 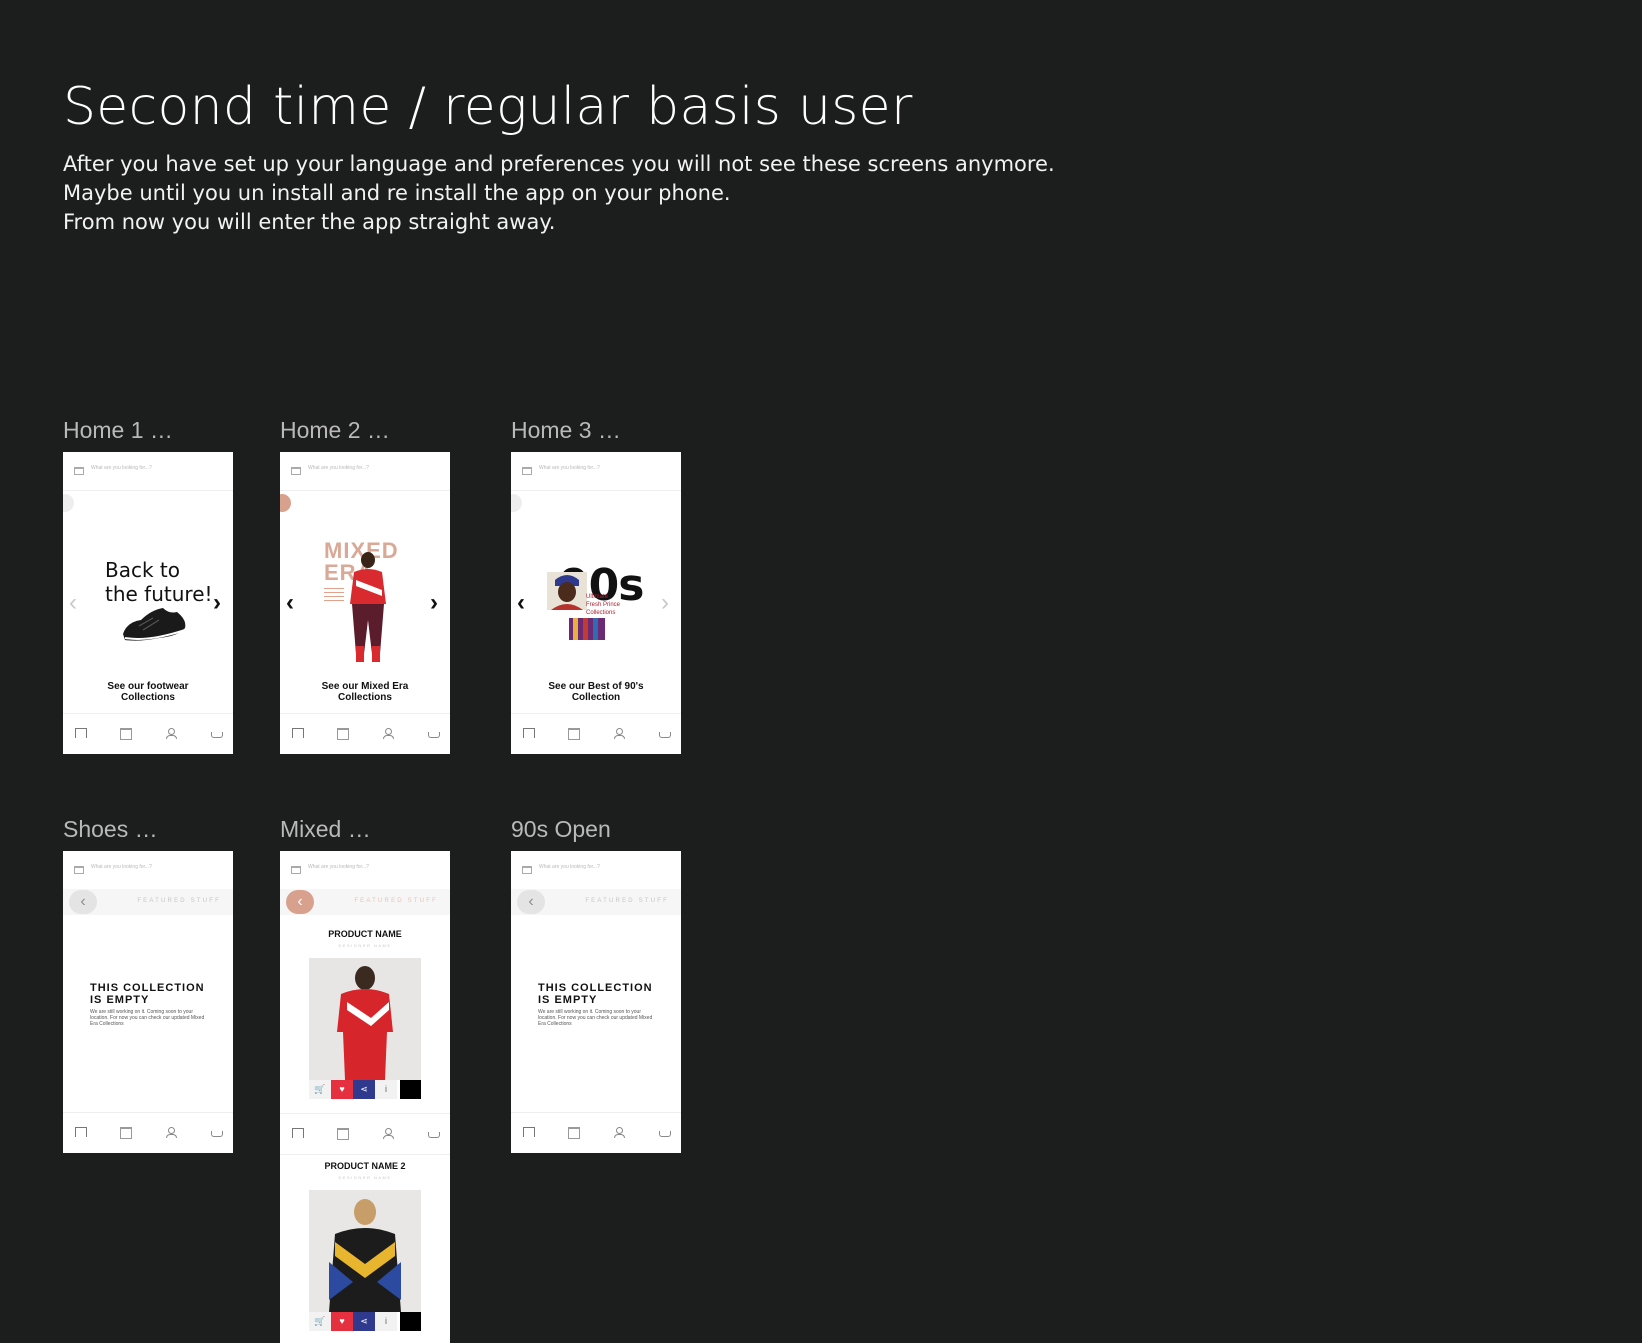 I want to click on hero-headline: Back to the future!, so click(x=159, y=582).